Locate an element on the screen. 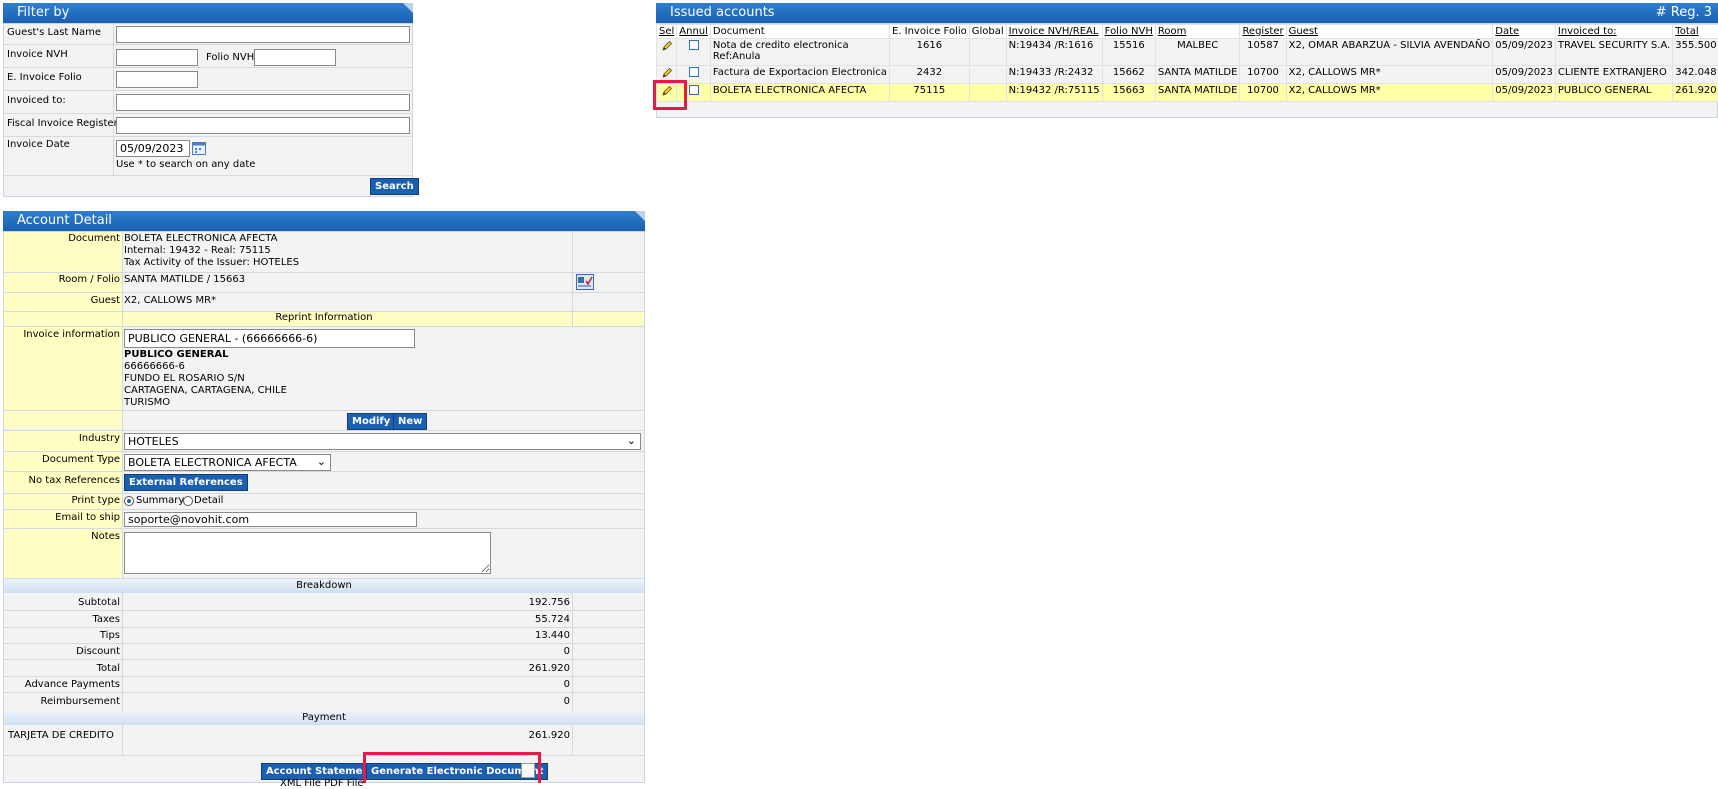 Image resolution: width=1718 pixels, height=789 pixels. notes-label: Notes is located at coordinates (62, 536).